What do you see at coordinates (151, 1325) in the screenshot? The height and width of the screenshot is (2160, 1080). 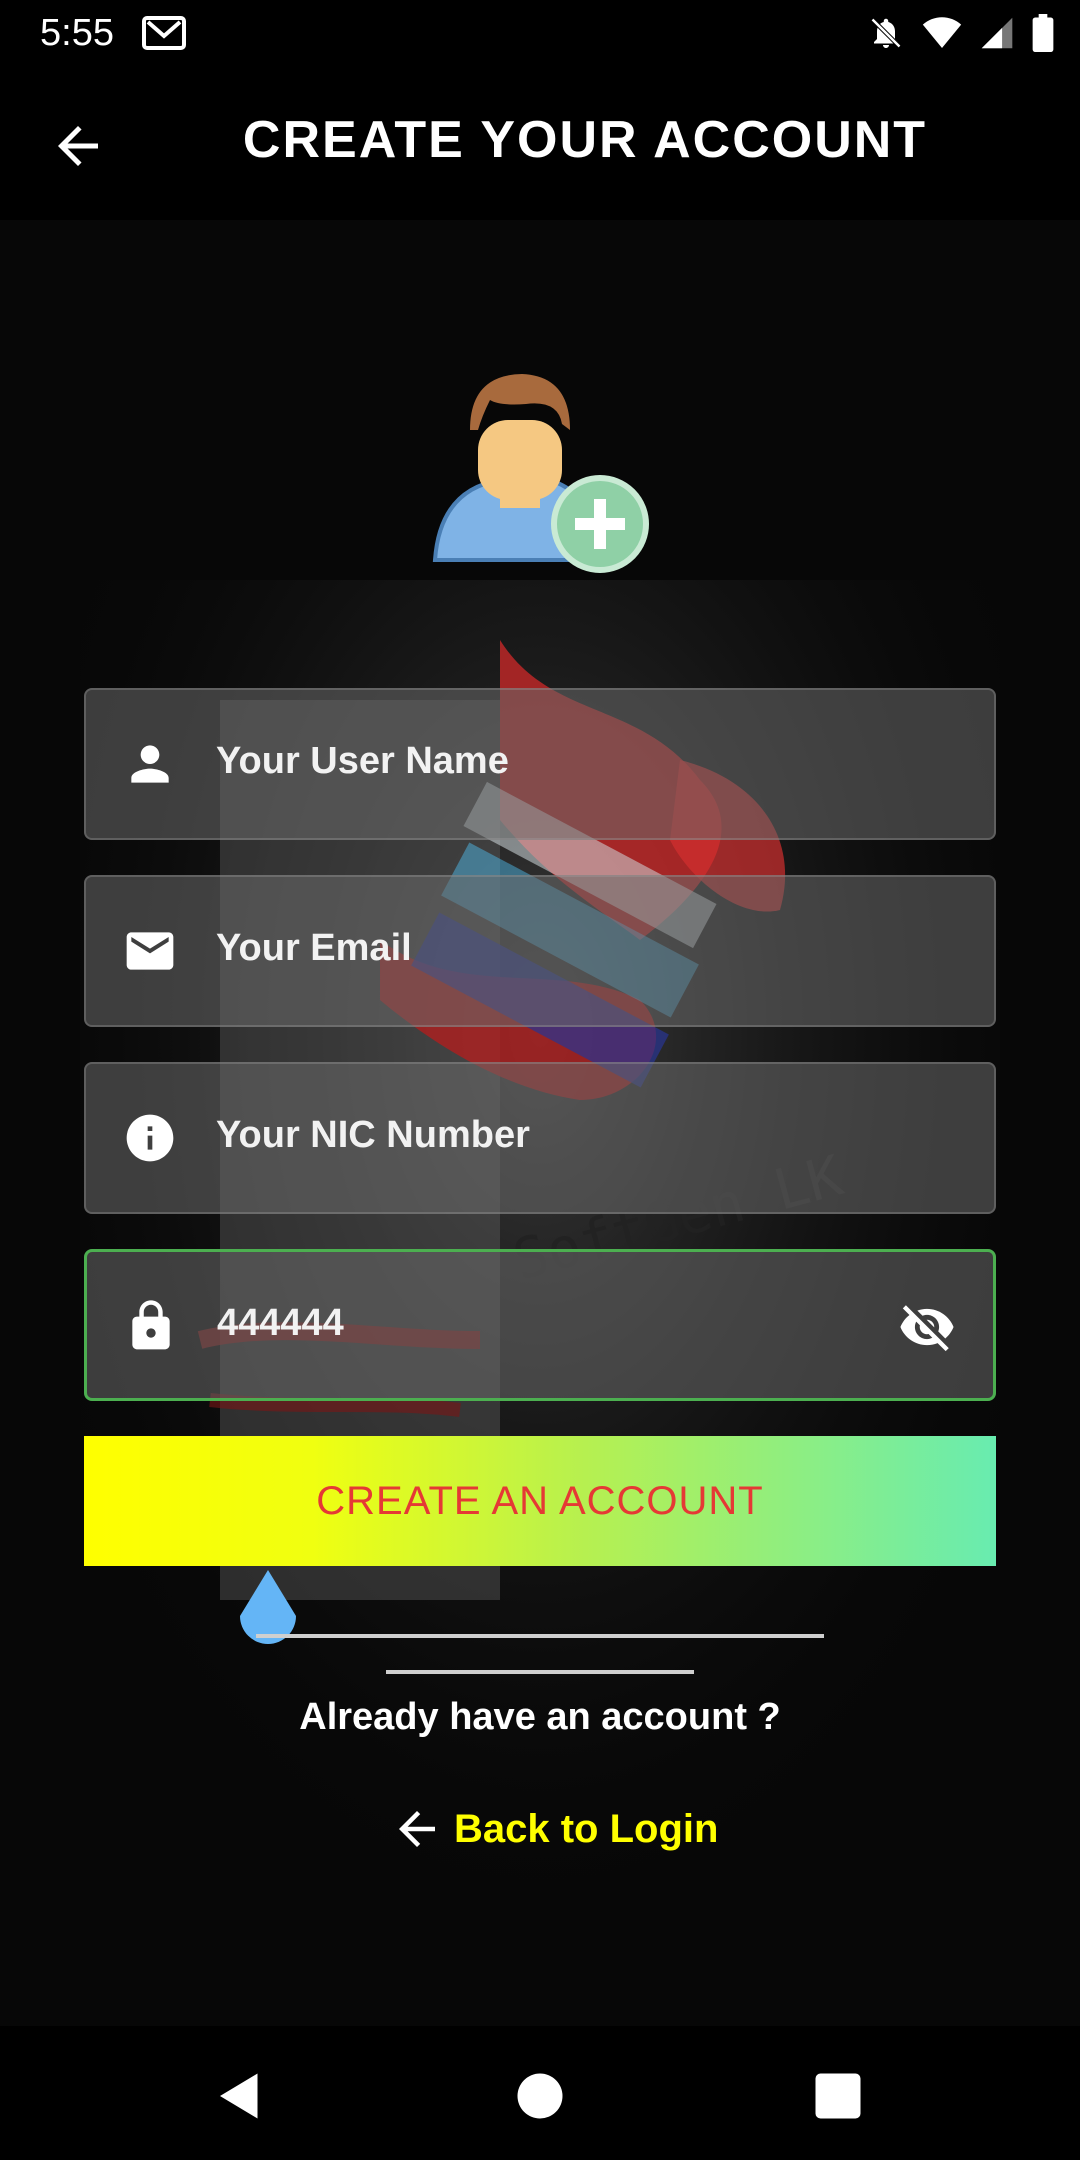 I see `lock-icon` at bounding box center [151, 1325].